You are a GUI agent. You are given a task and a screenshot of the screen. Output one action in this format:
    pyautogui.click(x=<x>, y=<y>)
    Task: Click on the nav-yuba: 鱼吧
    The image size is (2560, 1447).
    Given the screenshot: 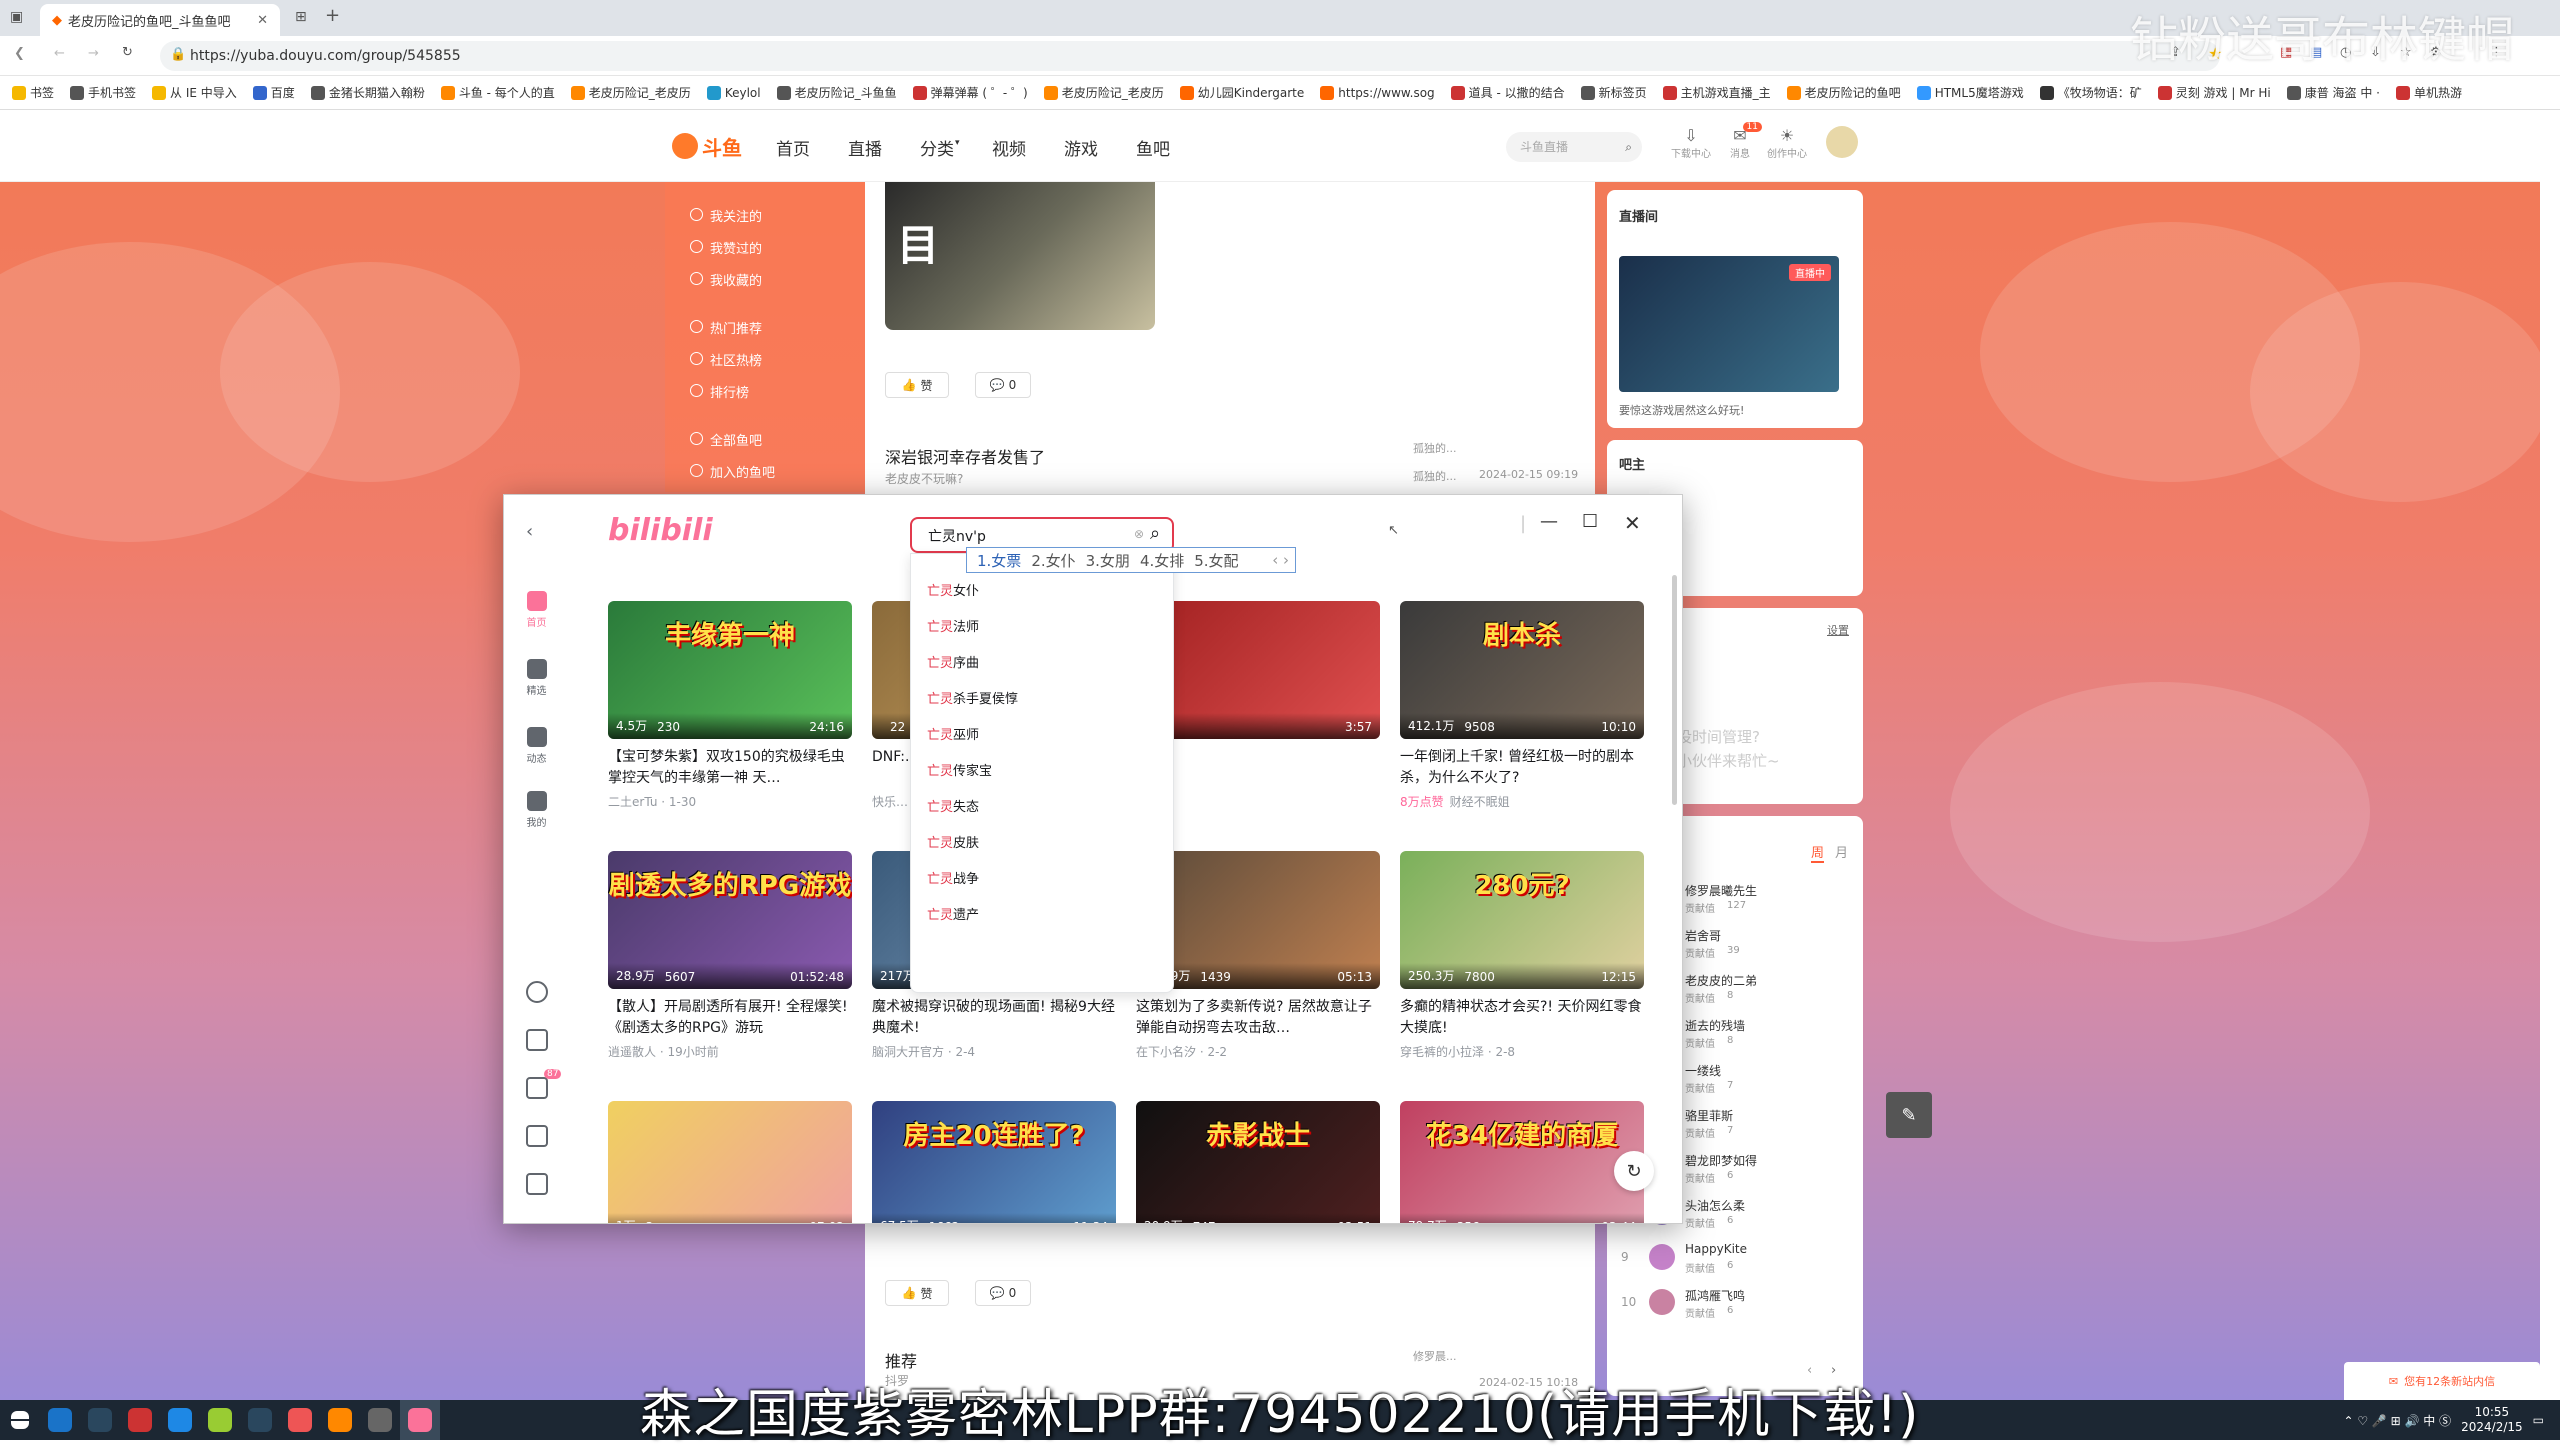 What is the action you would take?
    pyautogui.click(x=1153, y=147)
    